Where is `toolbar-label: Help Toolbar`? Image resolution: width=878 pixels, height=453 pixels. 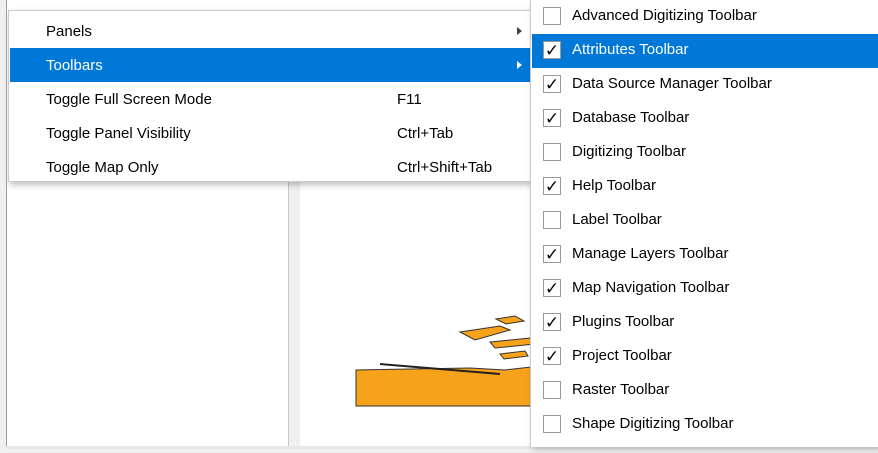 toolbar-label: Help Toolbar is located at coordinates (614, 185).